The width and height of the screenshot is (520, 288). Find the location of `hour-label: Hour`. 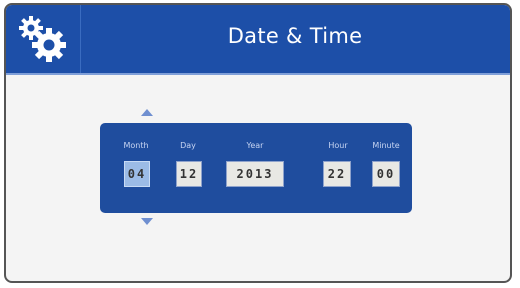

hour-label: Hour is located at coordinates (338, 145).